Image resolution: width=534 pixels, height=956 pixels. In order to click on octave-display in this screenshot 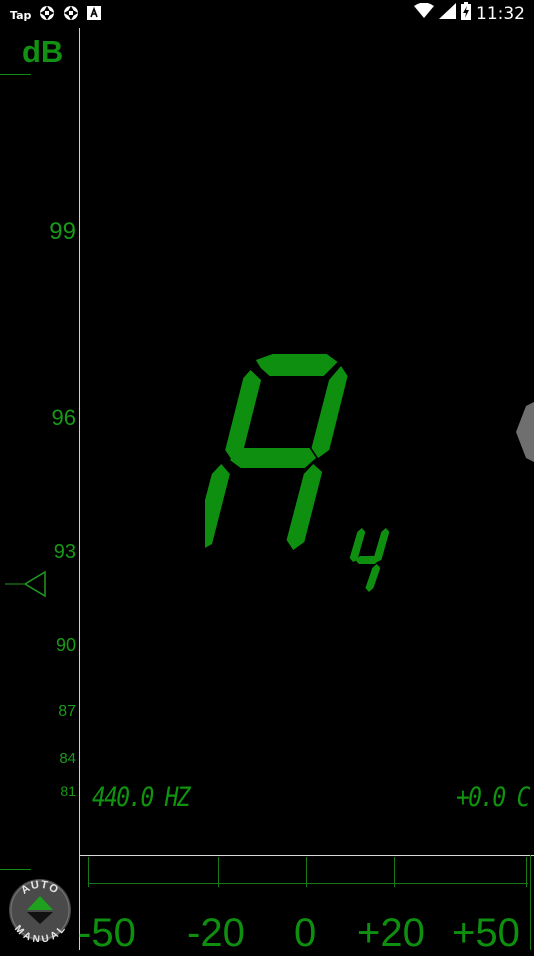, I will do `click(369, 558)`.